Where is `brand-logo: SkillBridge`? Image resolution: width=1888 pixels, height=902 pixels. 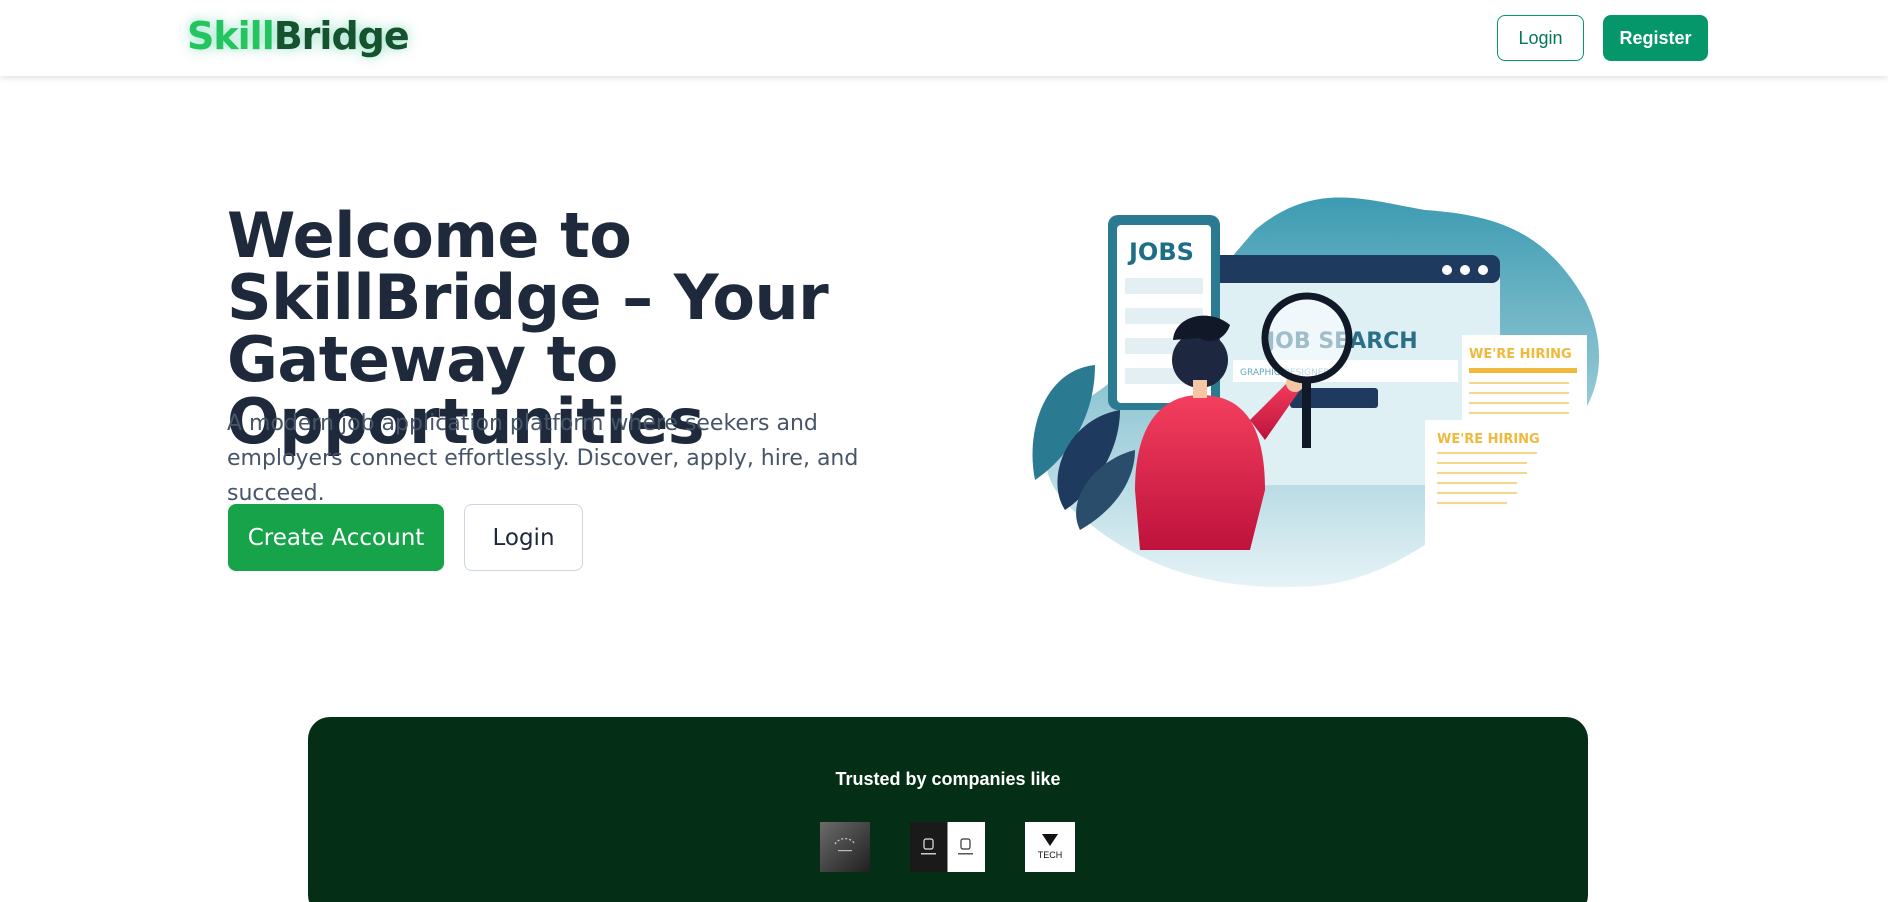
brand-logo: SkillBridge is located at coordinates (298, 36).